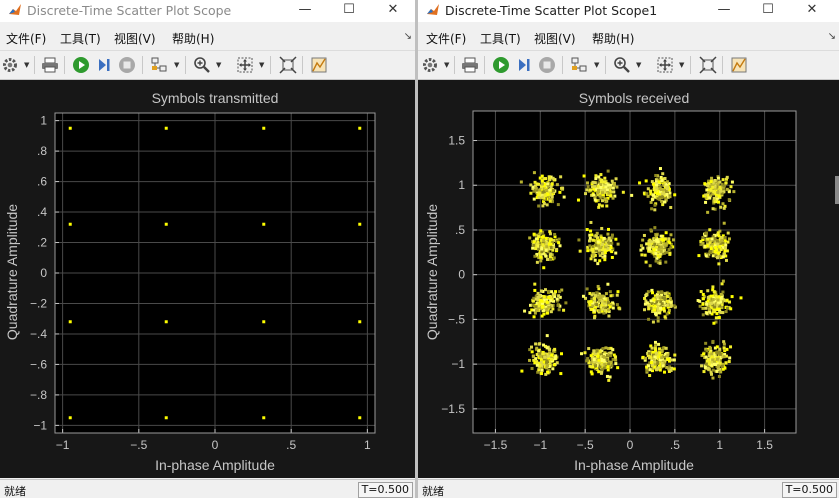 The height and width of the screenshot is (498, 839). What do you see at coordinates (38, 334) in the screenshot?
I see `y-tick-label: −.4` at bounding box center [38, 334].